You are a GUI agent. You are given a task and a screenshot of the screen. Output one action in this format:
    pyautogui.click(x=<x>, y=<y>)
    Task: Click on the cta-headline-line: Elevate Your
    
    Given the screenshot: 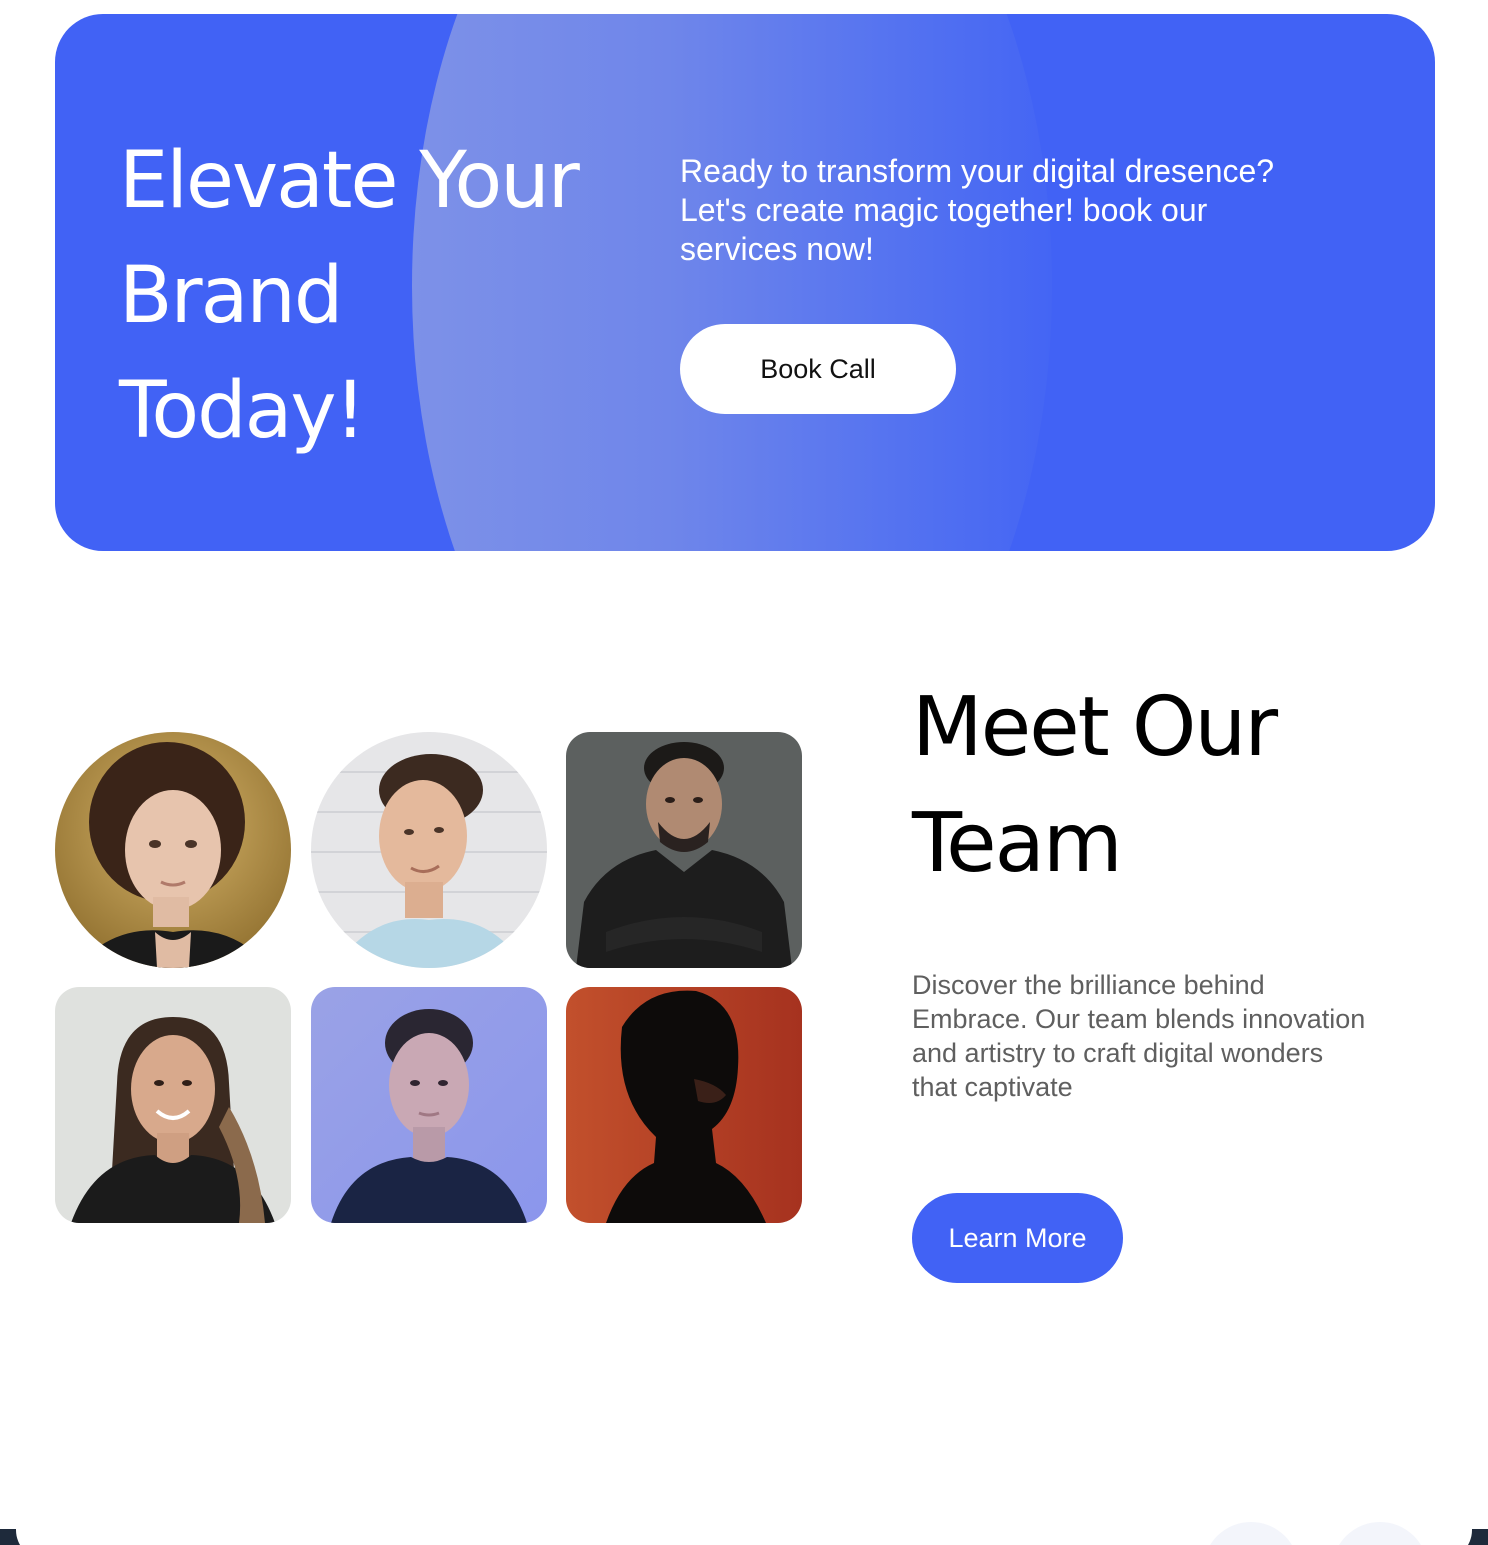 What is the action you would take?
    pyautogui.click(x=349, y=181)
    